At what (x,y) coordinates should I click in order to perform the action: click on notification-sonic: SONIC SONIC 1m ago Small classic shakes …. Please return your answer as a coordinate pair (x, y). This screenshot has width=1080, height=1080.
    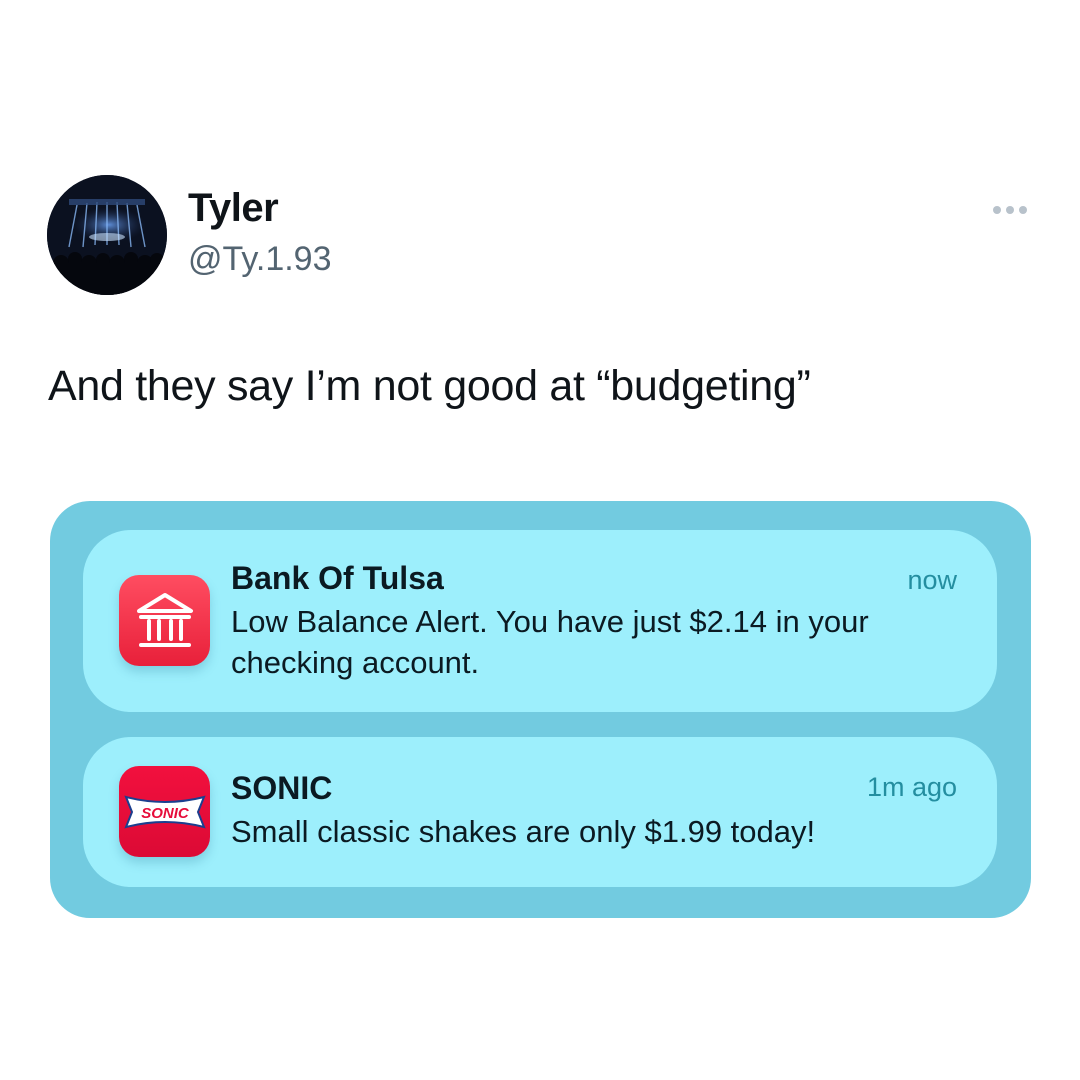
    Looking at the image, I should click on (540, 812).